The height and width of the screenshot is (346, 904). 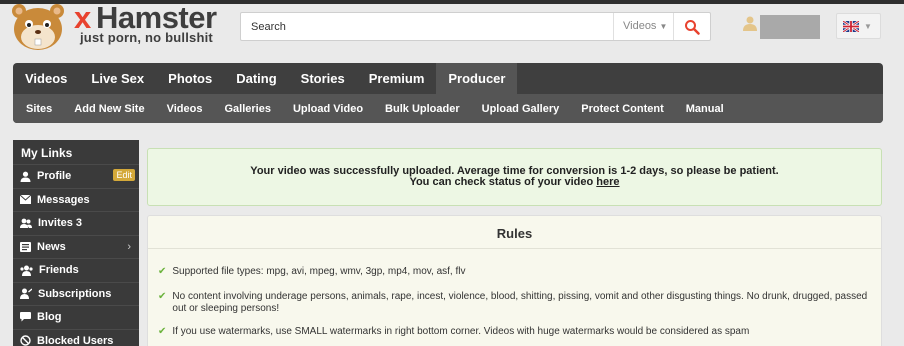 I want to click on search-icon, so click(x=692, y=27).